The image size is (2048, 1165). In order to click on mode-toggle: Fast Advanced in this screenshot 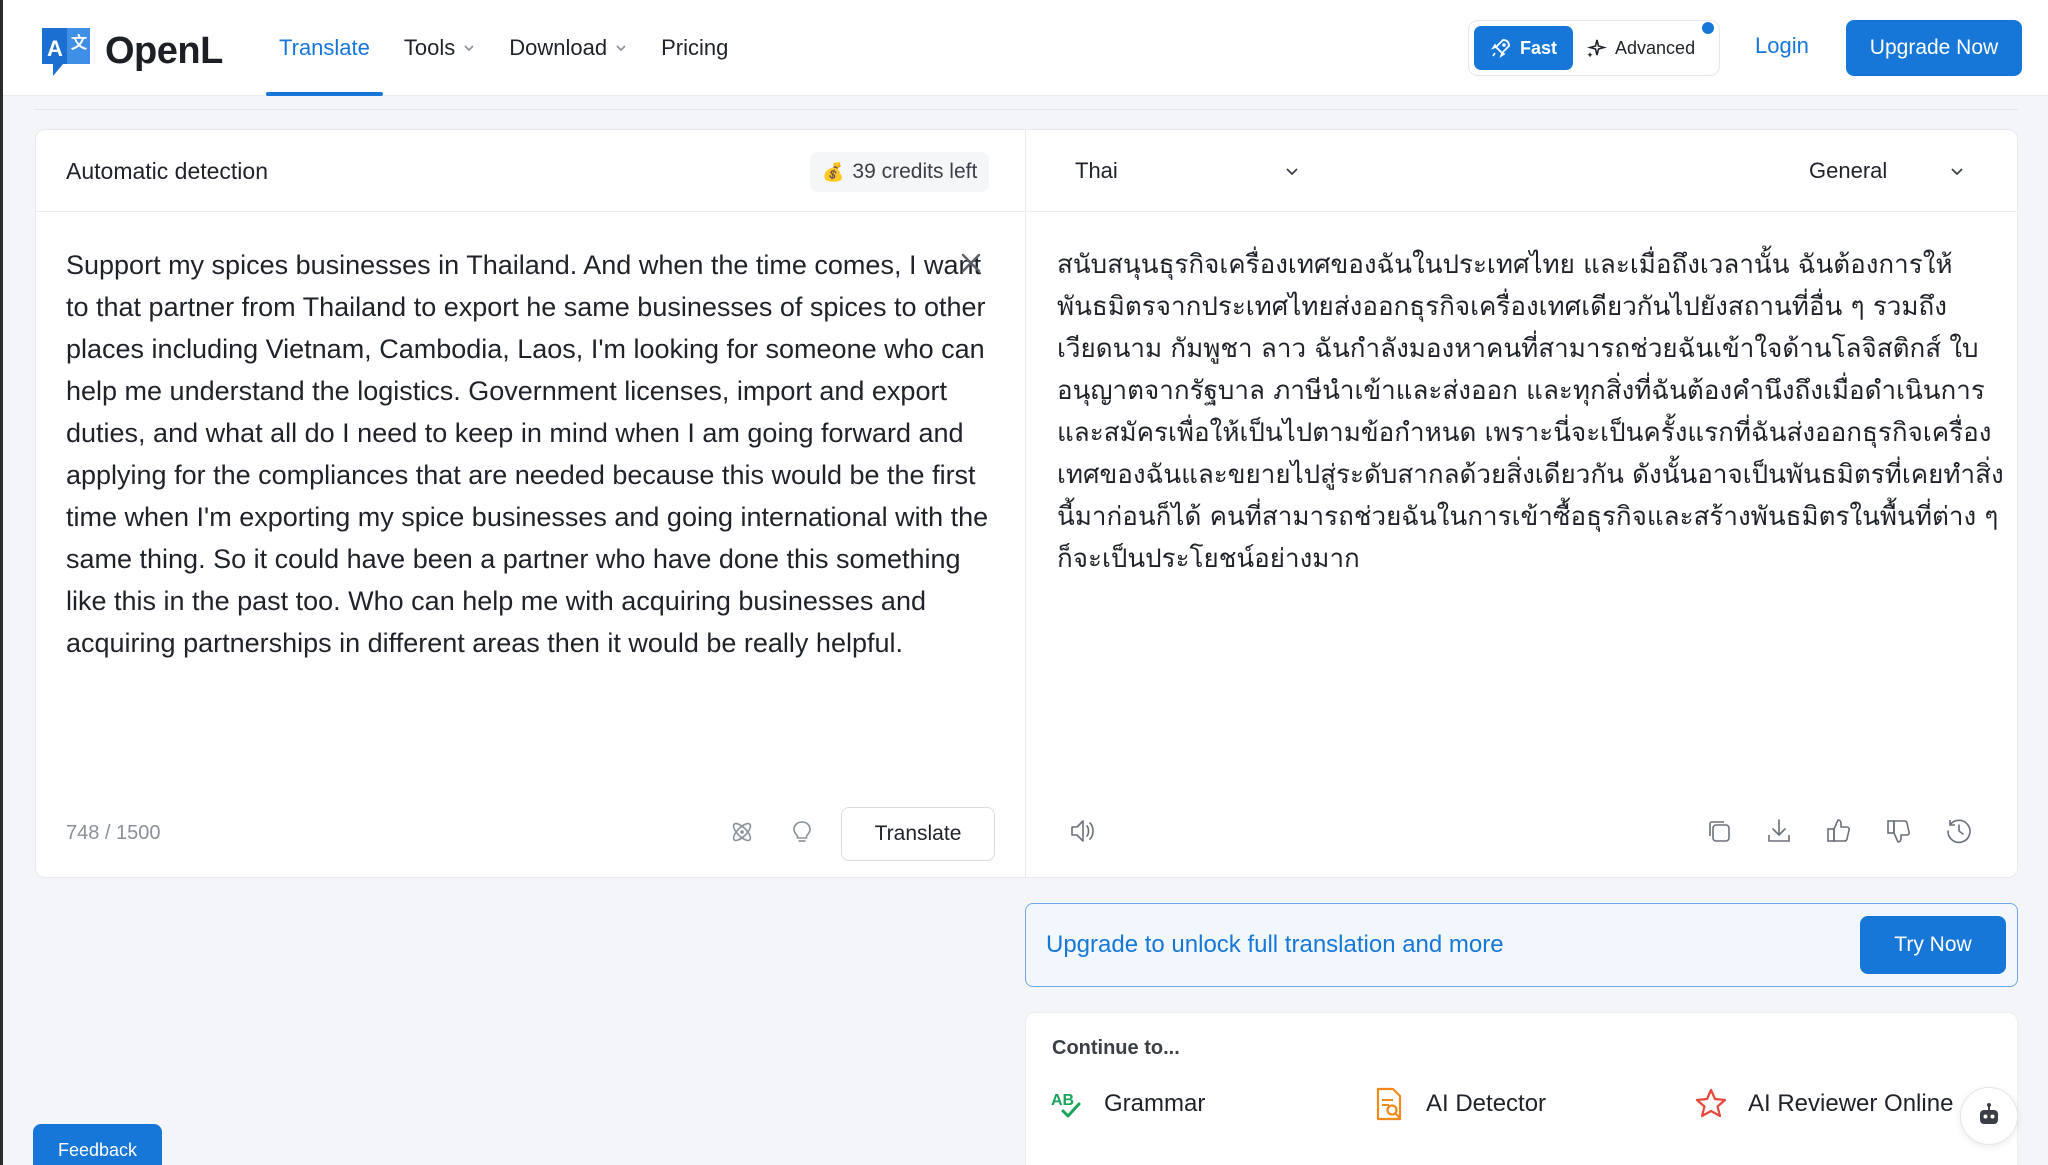, I will do `click(1594, 48)`.